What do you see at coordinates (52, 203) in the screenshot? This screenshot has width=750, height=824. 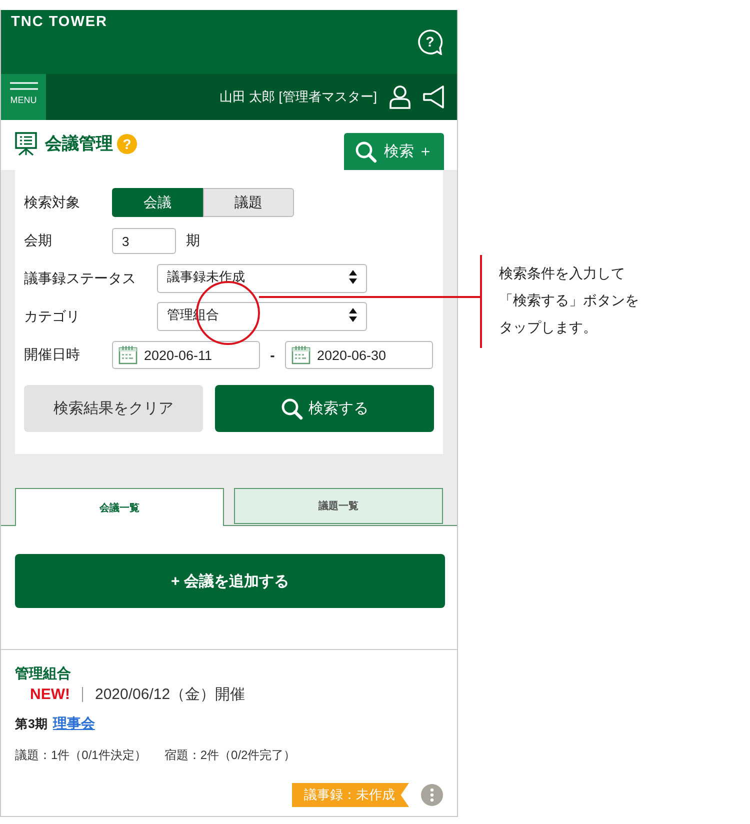 I see `field-label: 検索対象` at bounding box center [52, 203].